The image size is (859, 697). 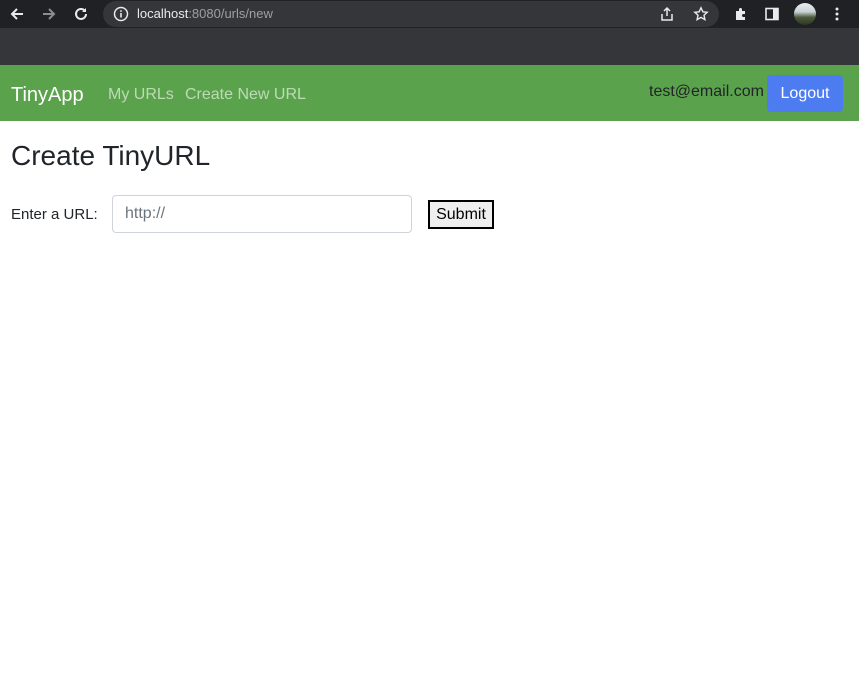 I want to click on url-text: localhost:8080/urls/new, so click(x=205, y=14).